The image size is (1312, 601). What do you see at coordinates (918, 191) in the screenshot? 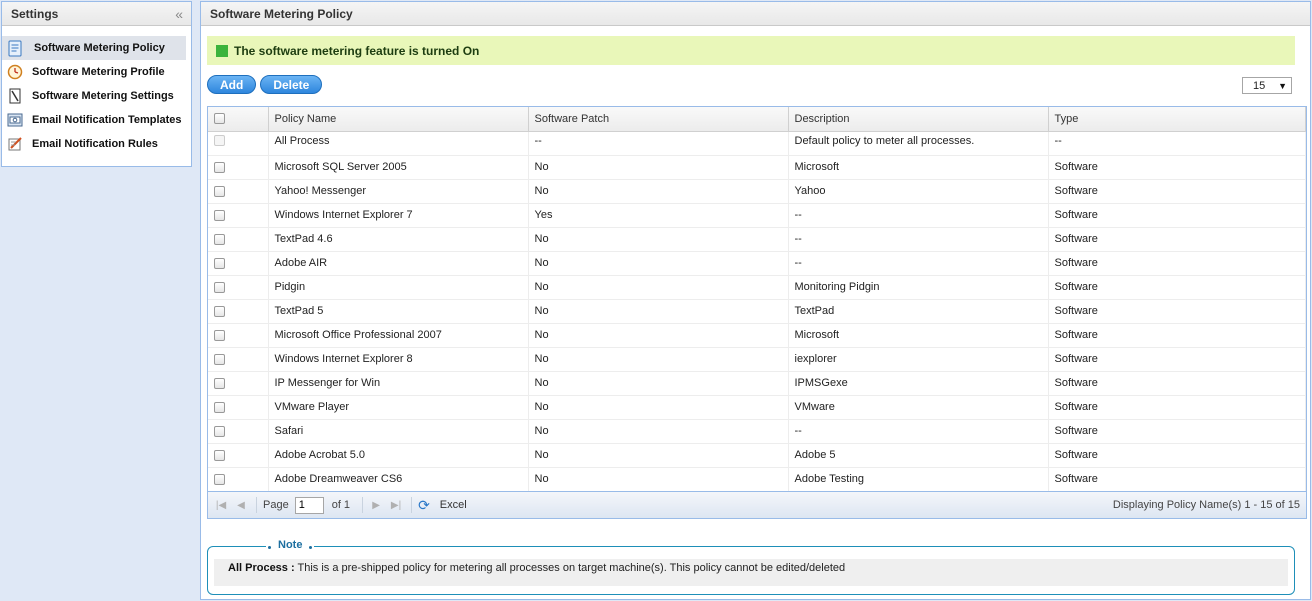
I see `description-cell: Yahoo` at bounding box center [918, 191].